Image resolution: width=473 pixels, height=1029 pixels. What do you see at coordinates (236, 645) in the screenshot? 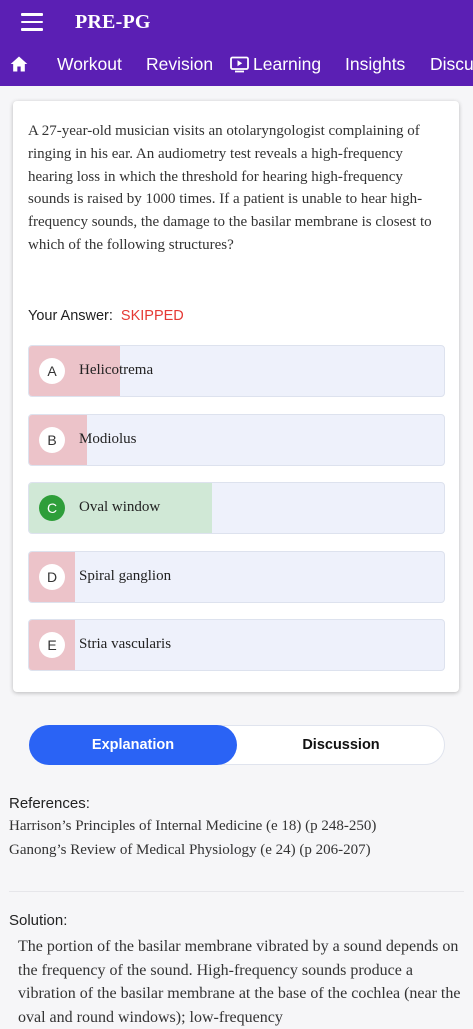
I see `option-e: E Stria vascularis` at bounding box center [236, 645].